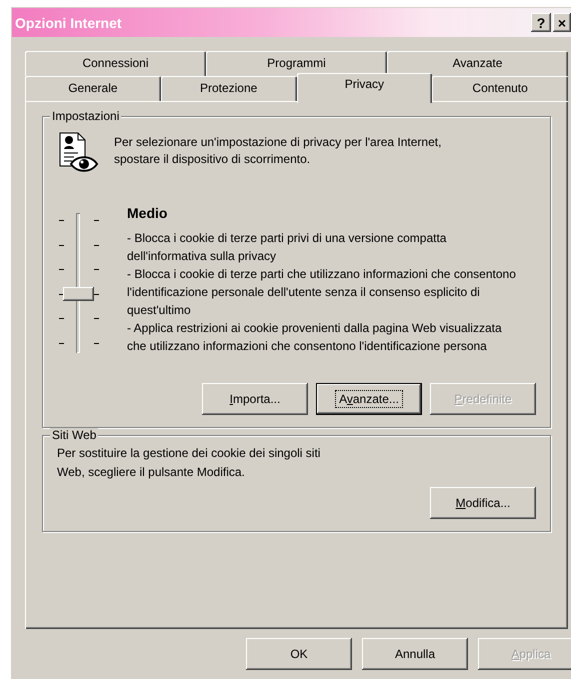 The height and width of the screenshot is (679, 571). I want to click on tab: Avanzate, so click(477, 63).